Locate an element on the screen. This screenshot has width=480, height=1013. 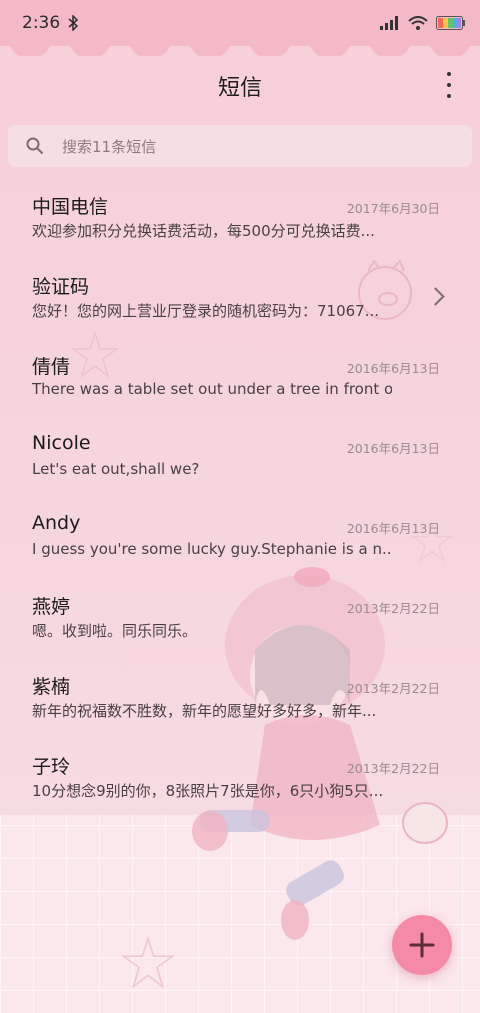
contact-name: Nicole is located at coordinates (61, 443).